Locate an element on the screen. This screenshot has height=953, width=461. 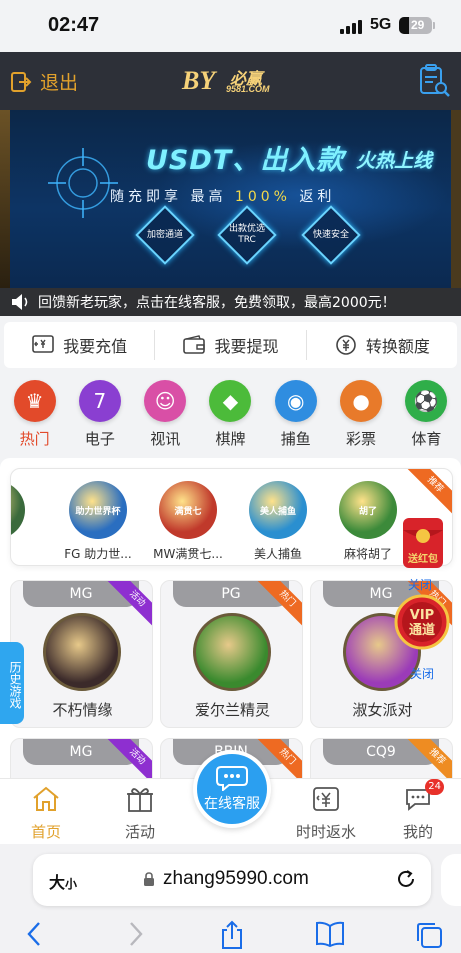
banner-subtitle: 随充即享 最高 100% 返利 is located at coordinates (222, 196).